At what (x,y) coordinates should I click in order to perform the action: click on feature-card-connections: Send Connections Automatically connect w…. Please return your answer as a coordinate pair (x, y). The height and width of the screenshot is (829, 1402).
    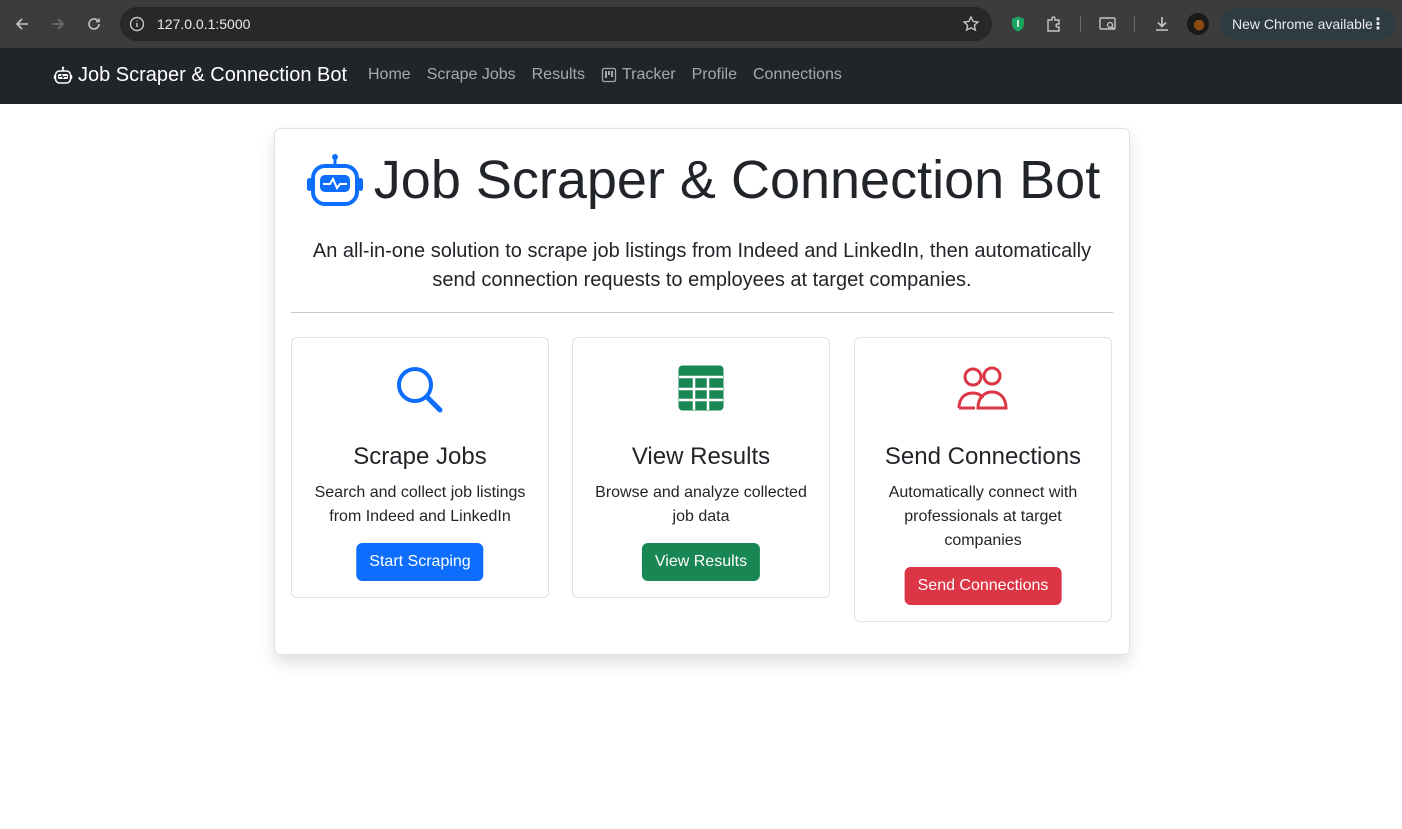
    Looking at the image, I should click on (983, 479).